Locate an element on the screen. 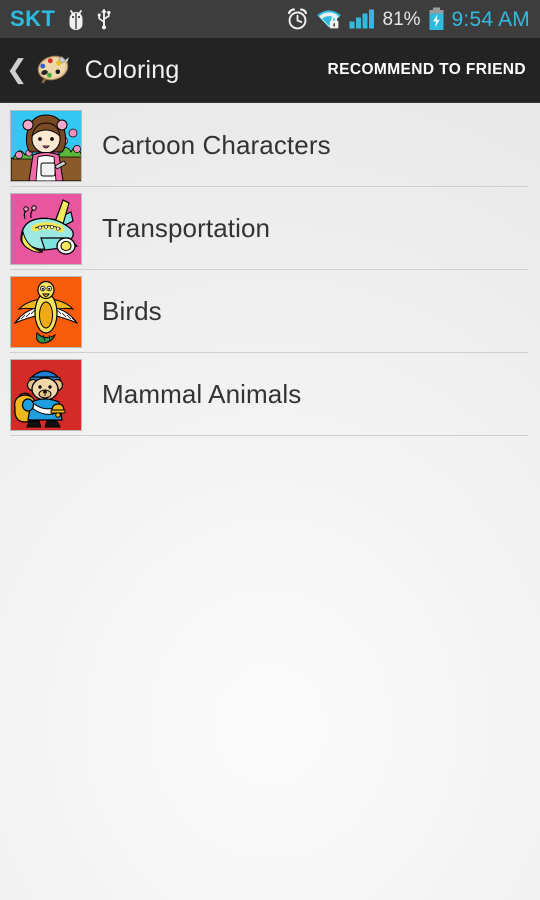 This screenshot has width=540, height=900. wifi-secure-icon is located at coordinates (329, 19).